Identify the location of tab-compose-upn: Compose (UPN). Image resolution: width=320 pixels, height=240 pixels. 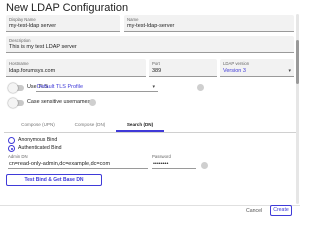
(38, 125).